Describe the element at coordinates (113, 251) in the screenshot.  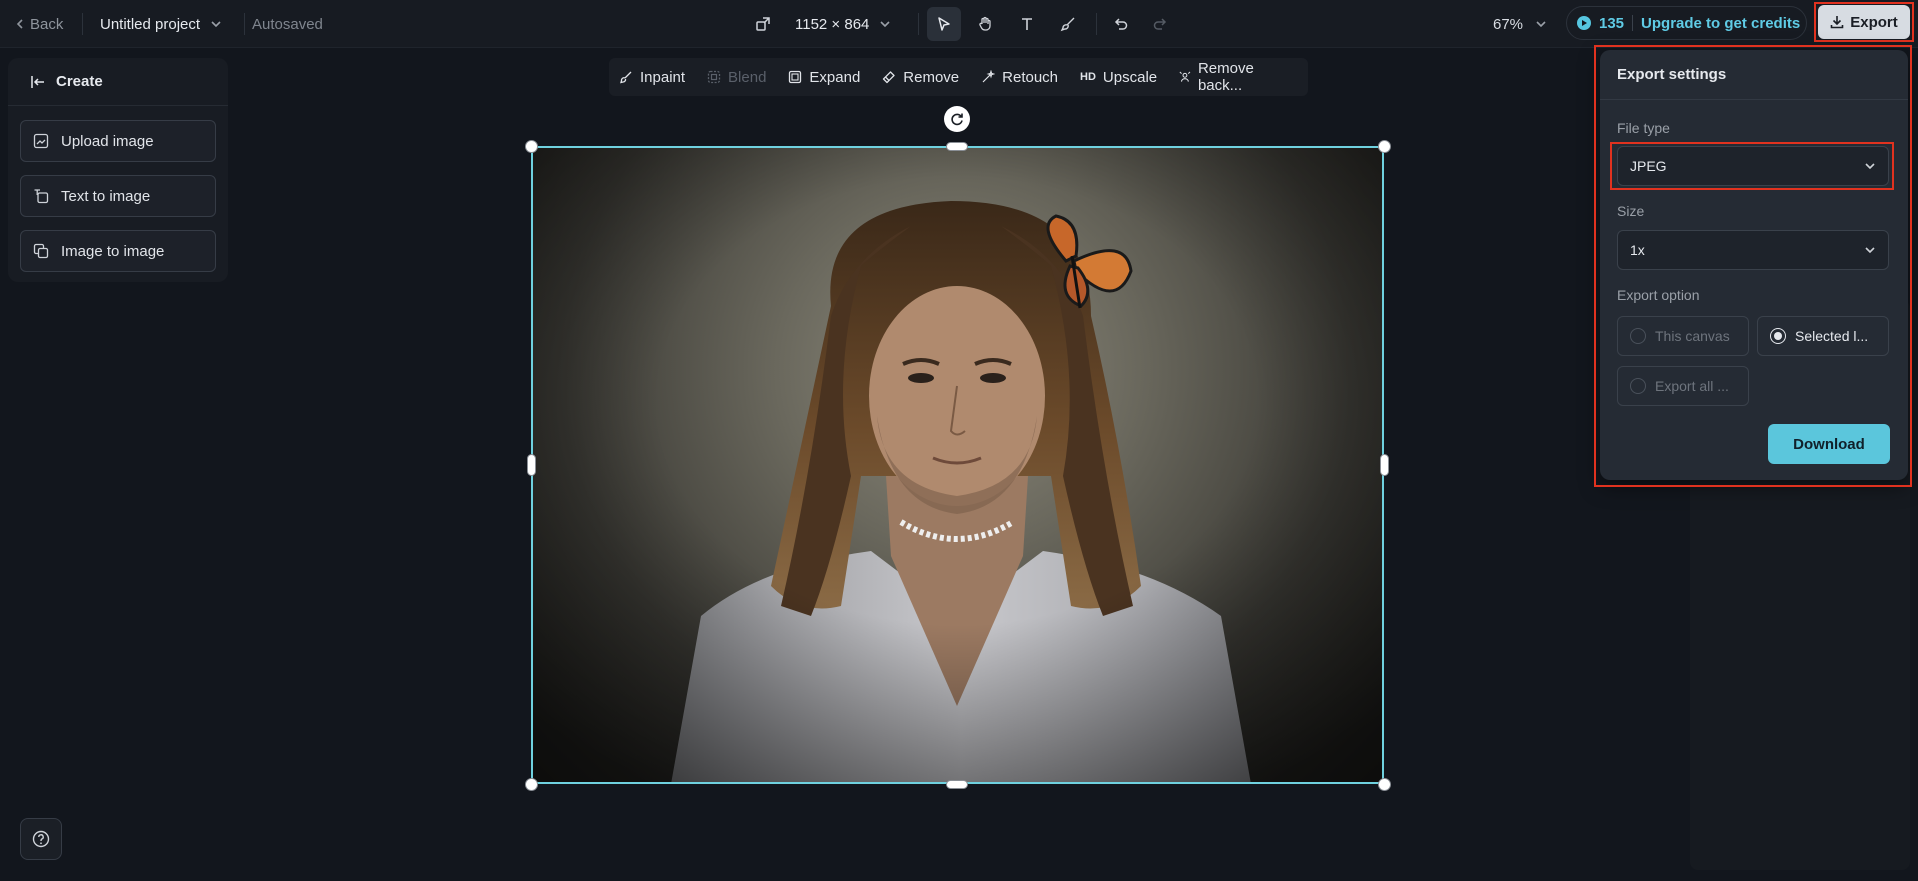
I see `image-to-image-label: Image to image` at that location.